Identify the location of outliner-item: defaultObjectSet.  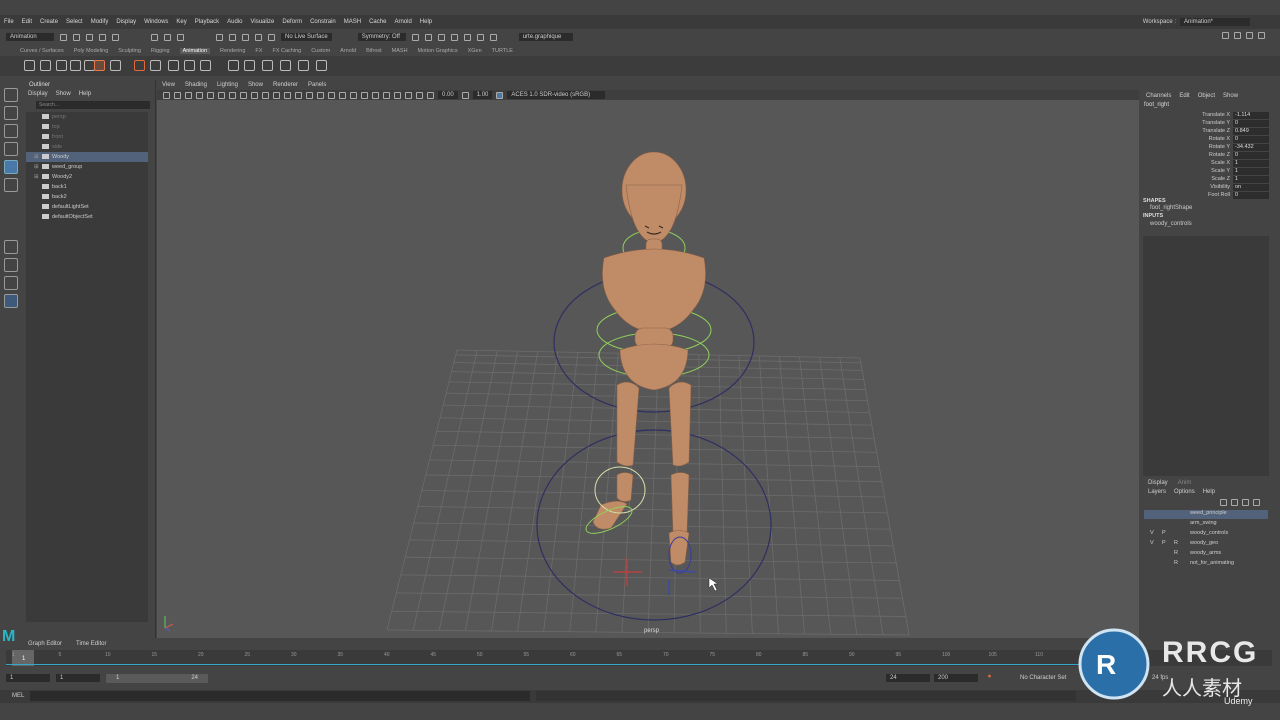
(87, 217).